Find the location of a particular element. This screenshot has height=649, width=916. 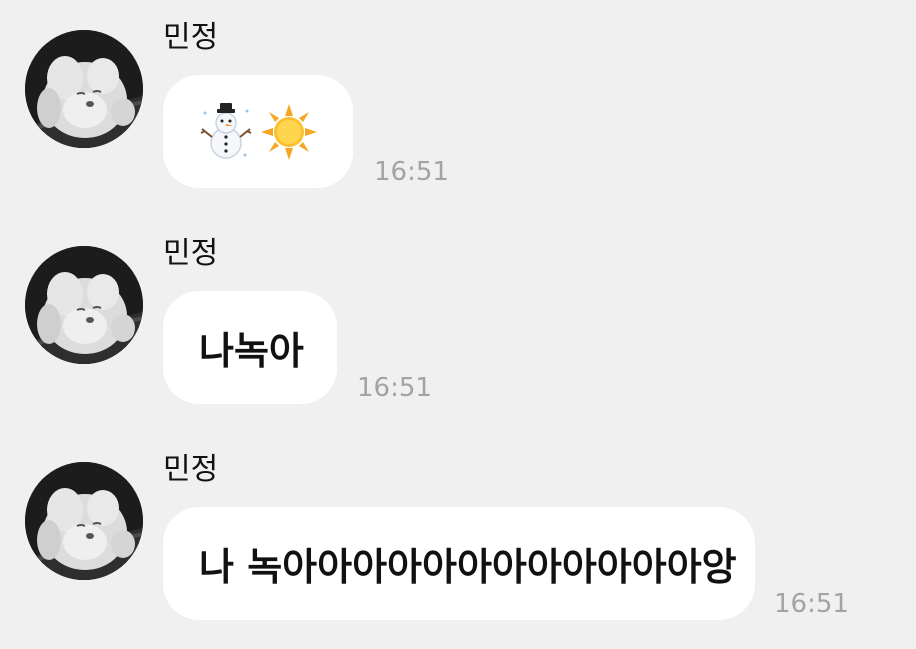

message-bubble: 나 녹아아아아아아아아아아아아앙 is located at coordinates (459, 563).